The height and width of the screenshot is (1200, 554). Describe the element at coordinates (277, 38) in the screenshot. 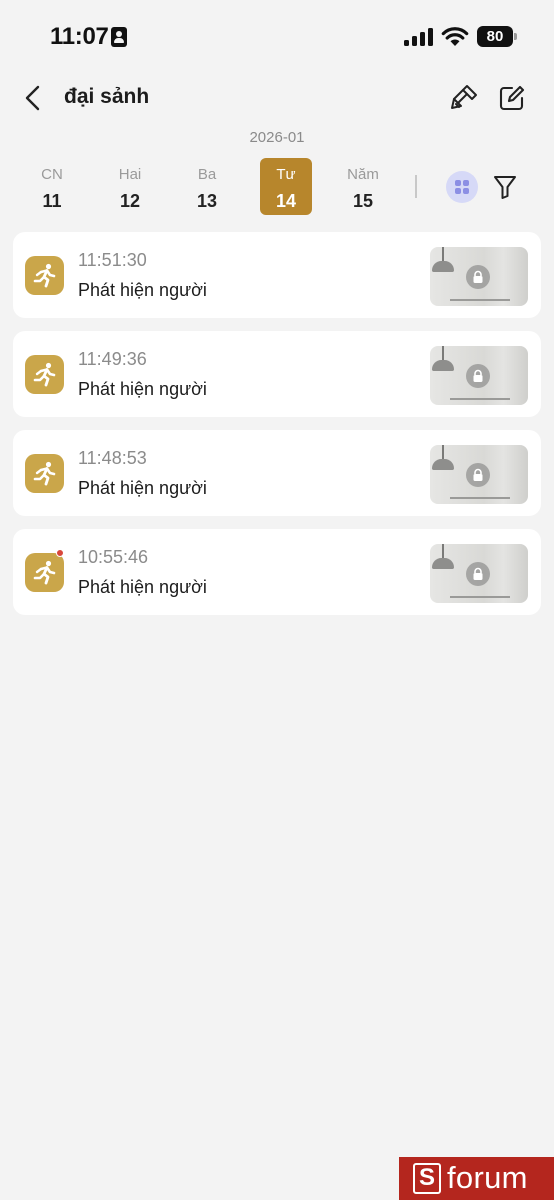

I see `status-bar: 11:07 80` at that location.